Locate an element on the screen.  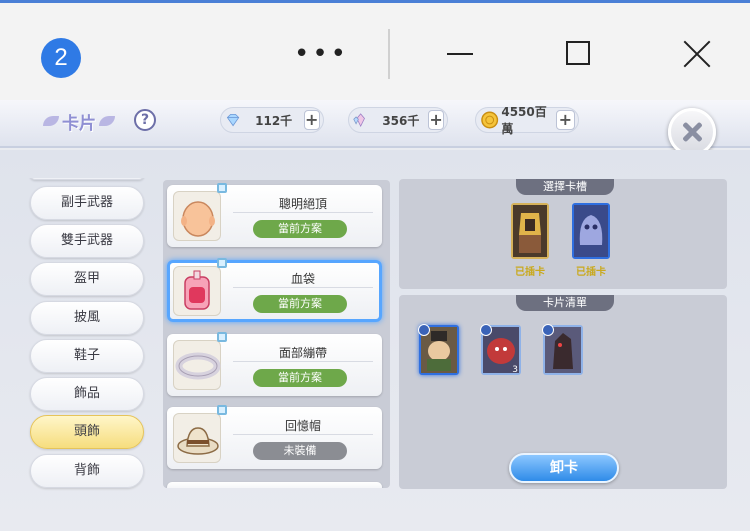
more-options-button: ••• is located at coordinates (321, 54).